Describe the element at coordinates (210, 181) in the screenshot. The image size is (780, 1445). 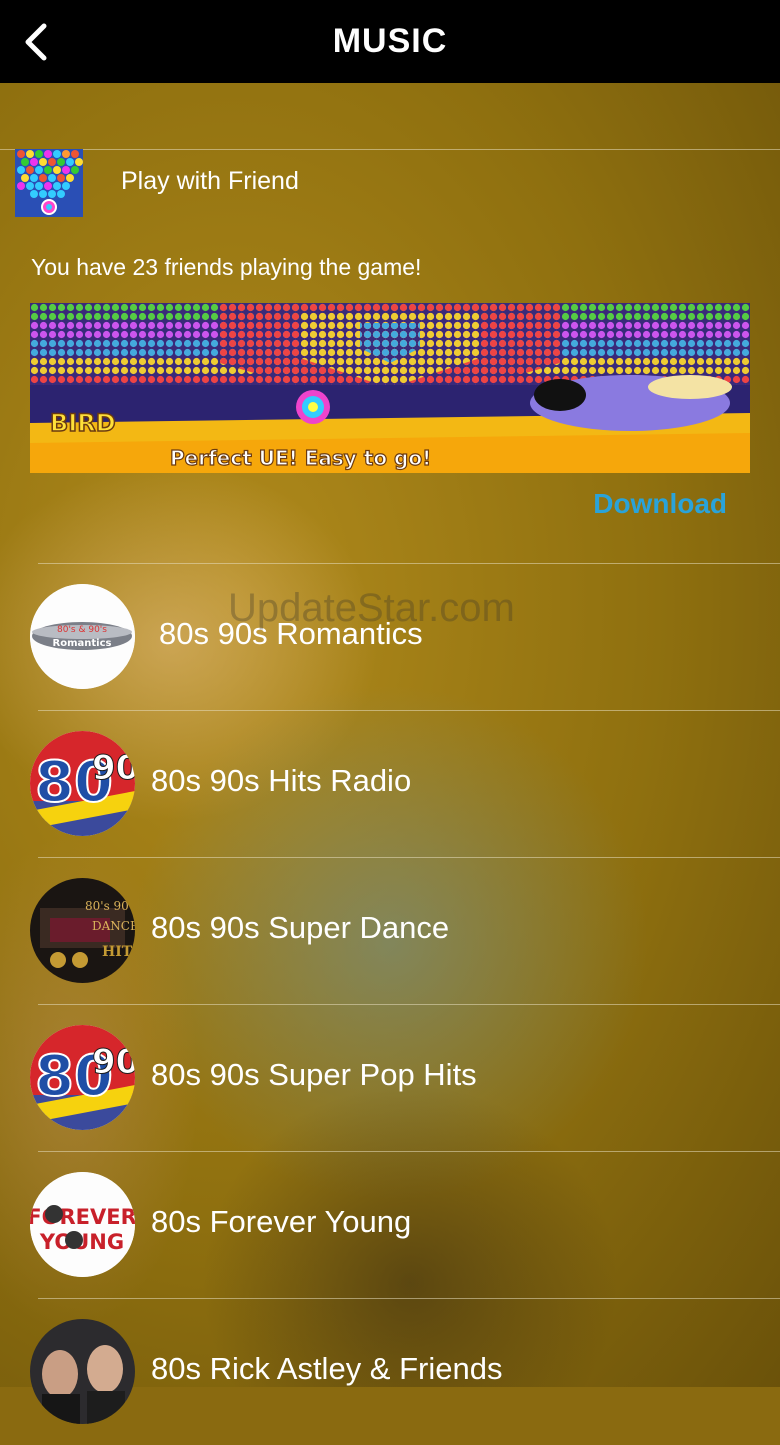
I see `play-with-friend-label: Play with Friend` at that location.